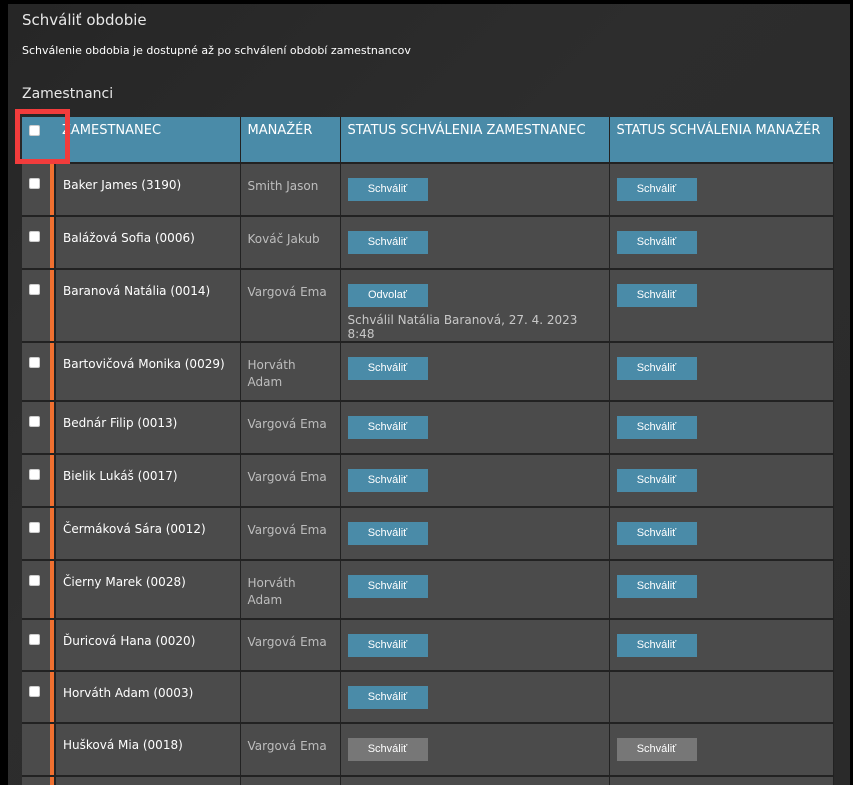 This screenshot has height=785, width=853. What do you see at coordinates (120, 476) in the screenshot?
I see `employee-name: Bielik Lukáš (0017)` at bounding box center [120, 476].